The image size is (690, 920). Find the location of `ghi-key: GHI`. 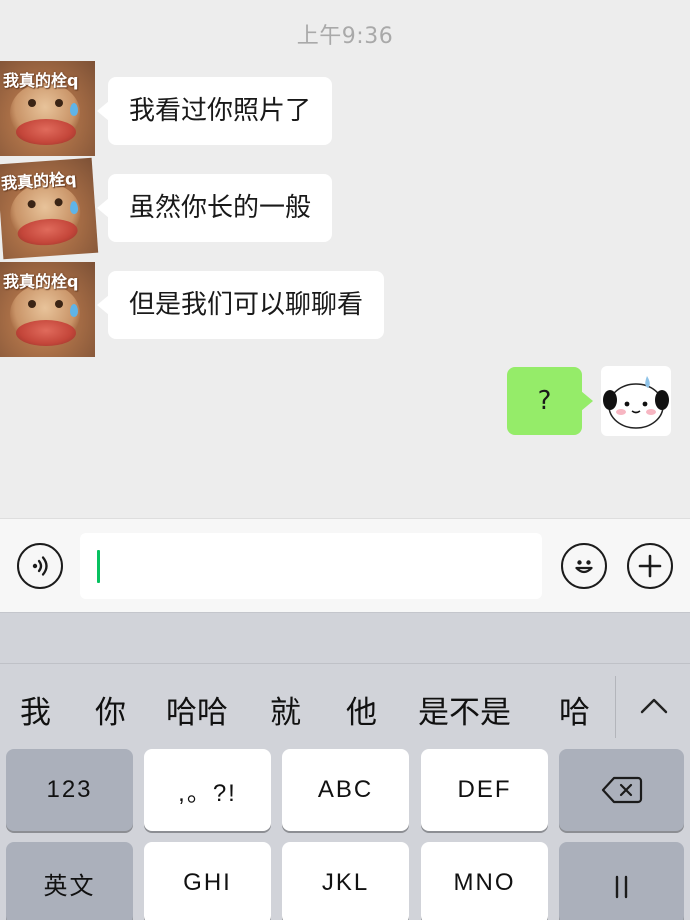

ghi-key: GHI is located at coordinates (207, 881).